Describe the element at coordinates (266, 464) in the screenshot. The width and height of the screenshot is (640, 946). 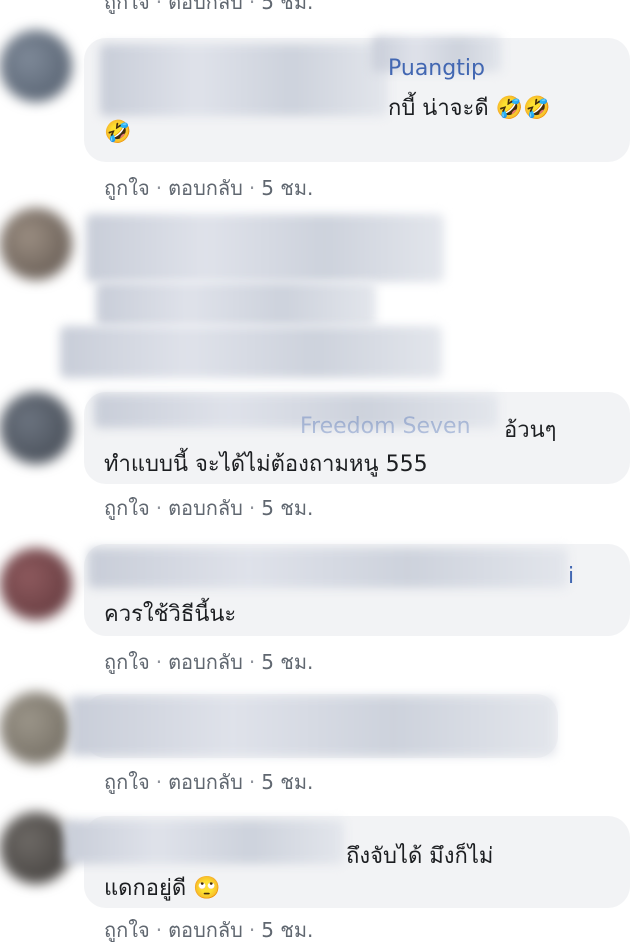
I see `comment-text: ทำแบบนี้ จะได้ไม่ต้องถามหนู 555` at that location.